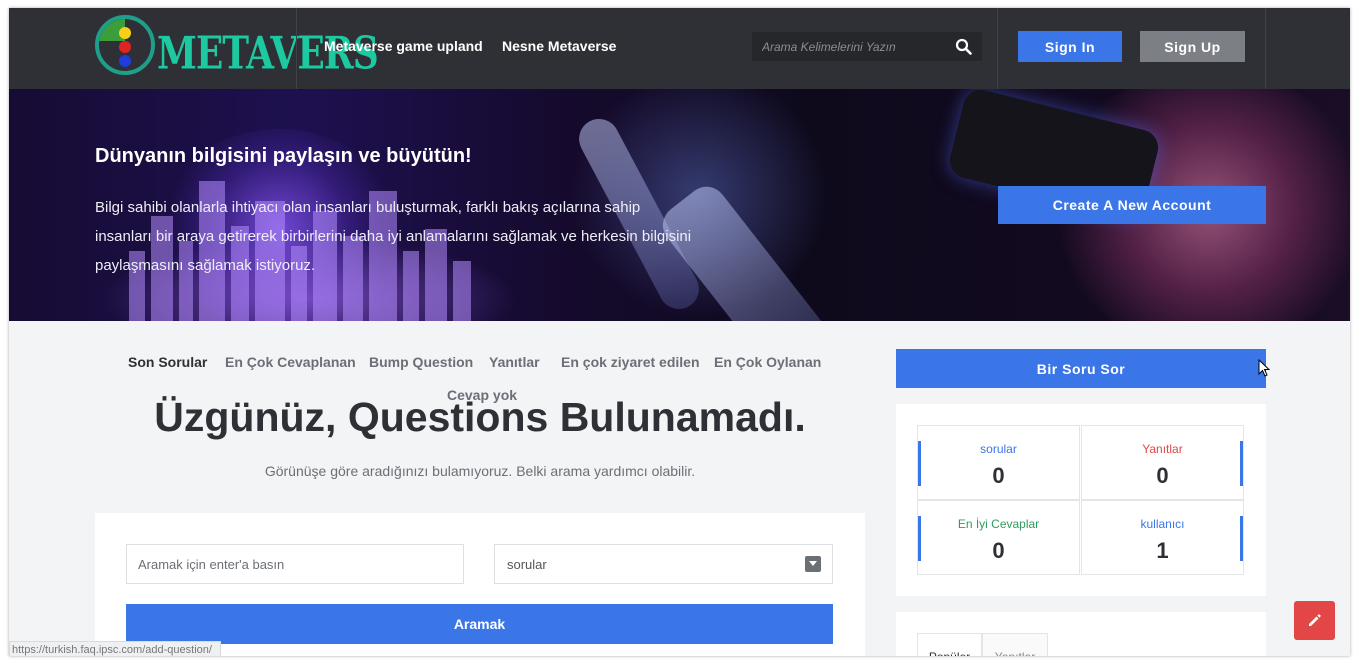  What do you see at coordinates (998, 449) in the screenshot?
I see `stat-label: sorular` at bounding box center [998, 449].